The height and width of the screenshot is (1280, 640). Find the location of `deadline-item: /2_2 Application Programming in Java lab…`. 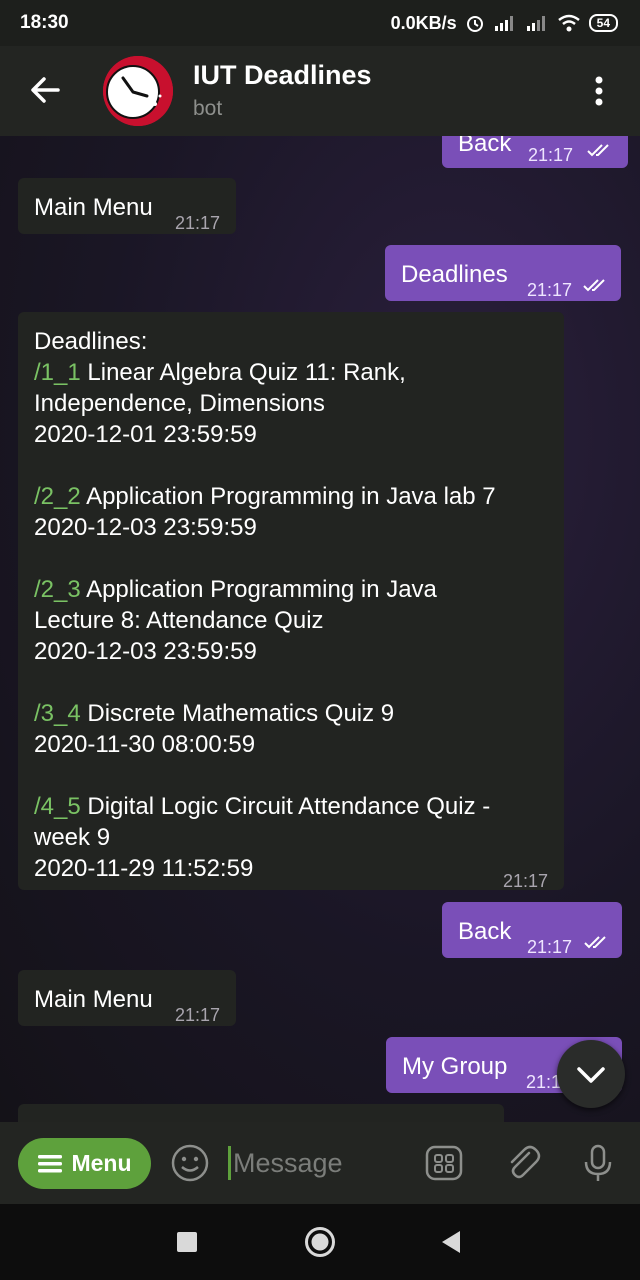

deadline-item: /2_2 Application Programming in Java lab… is located at coordinates (265, 512).